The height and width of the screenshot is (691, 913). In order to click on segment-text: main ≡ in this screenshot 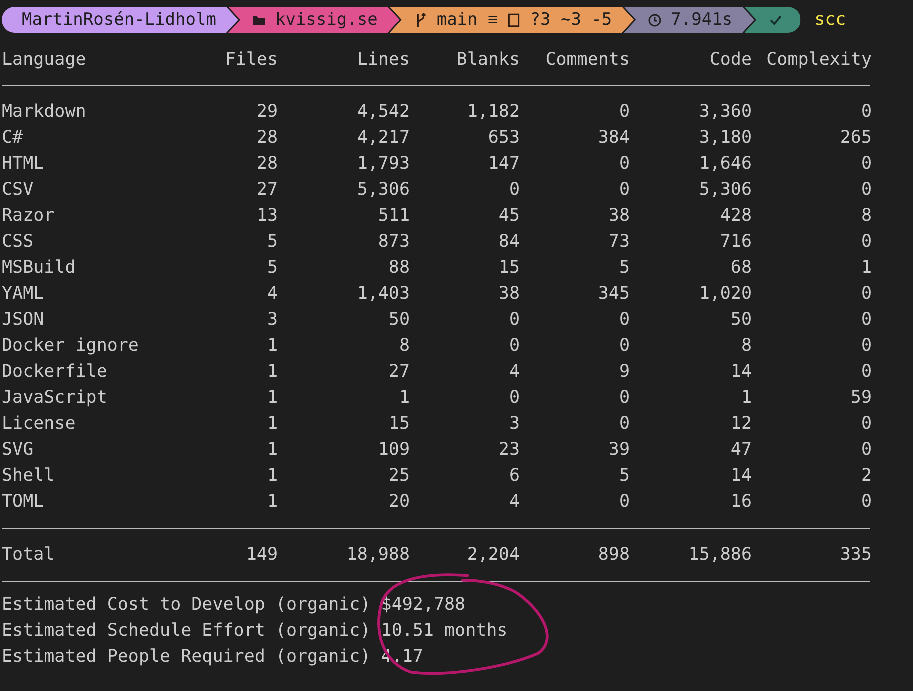, I will do `click(467, 20)`.